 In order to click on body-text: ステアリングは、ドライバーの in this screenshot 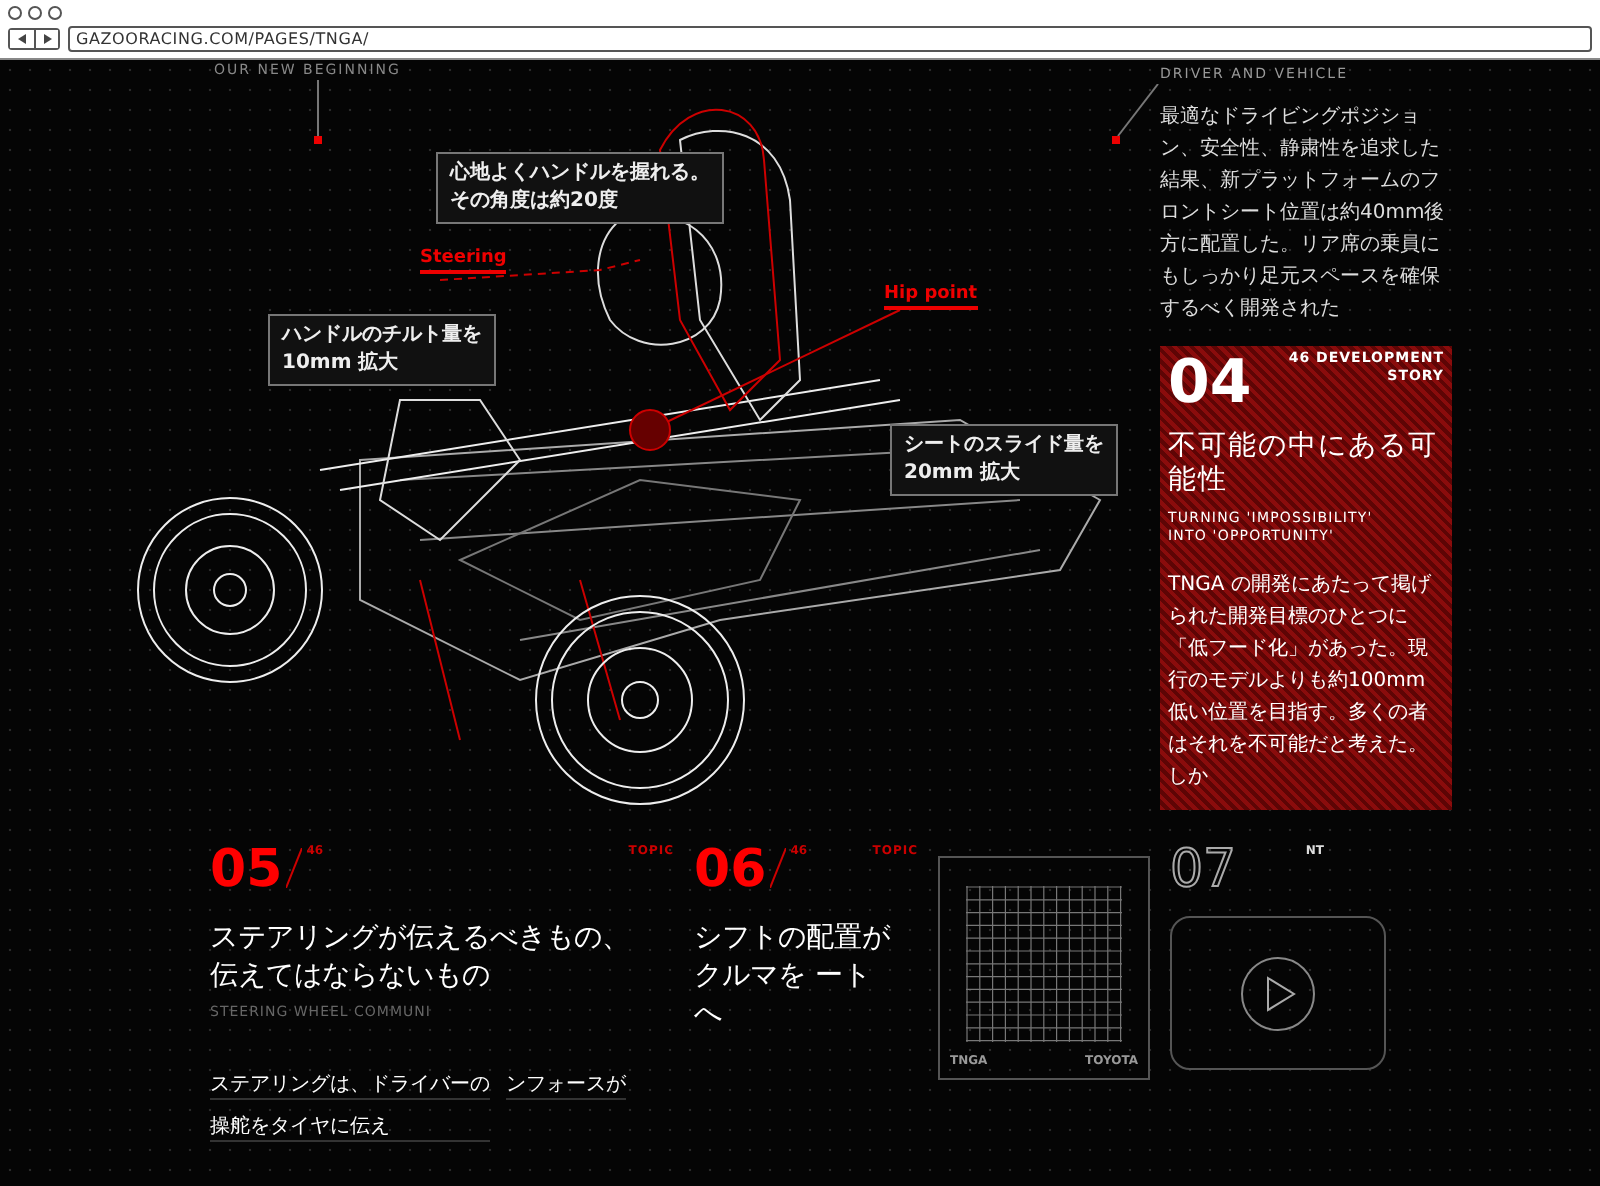, I will do `click(350, 1086)`.